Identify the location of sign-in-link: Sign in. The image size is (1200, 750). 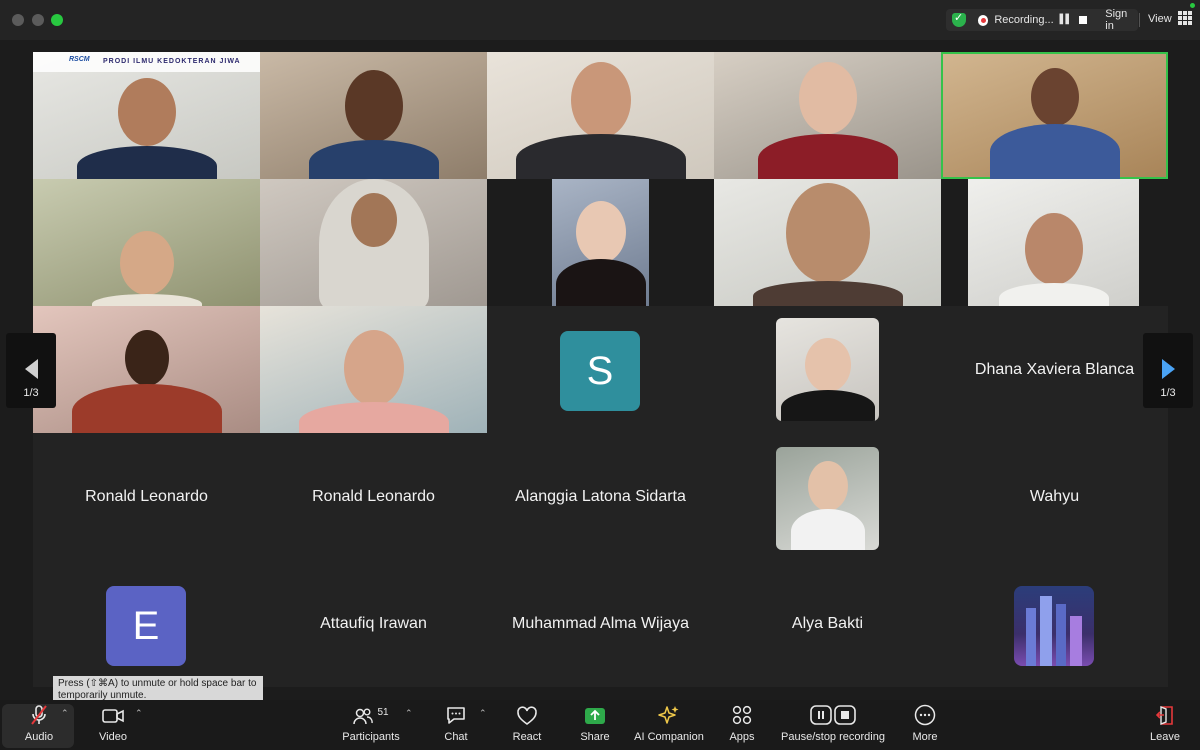
(1121, 20).